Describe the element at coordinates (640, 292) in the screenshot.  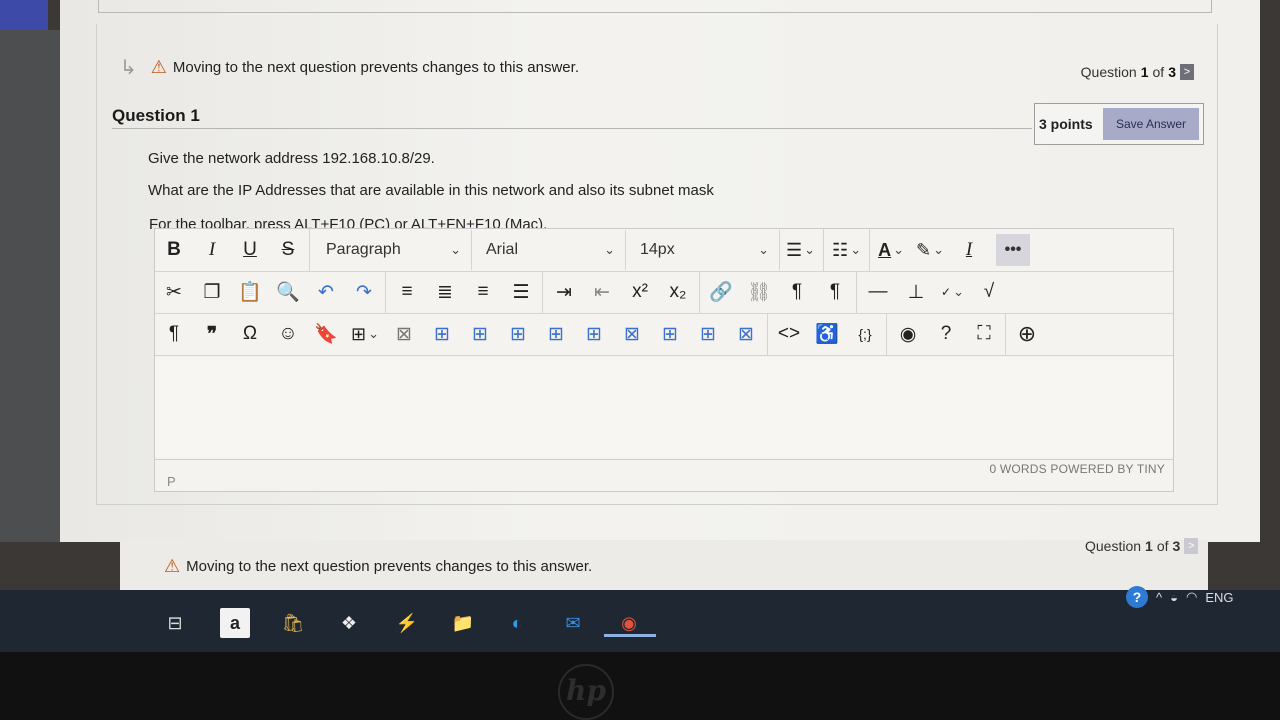
I see `superscript-icon: x²` at that location.